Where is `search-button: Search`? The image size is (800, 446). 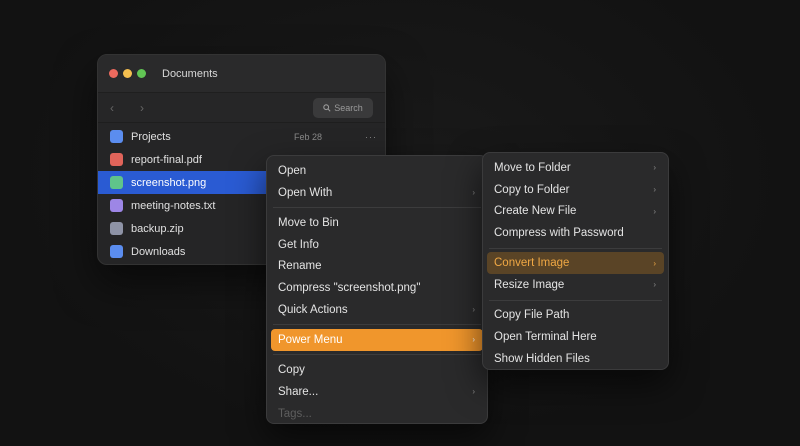 search-button: Search is located at coordinates (343, 107).